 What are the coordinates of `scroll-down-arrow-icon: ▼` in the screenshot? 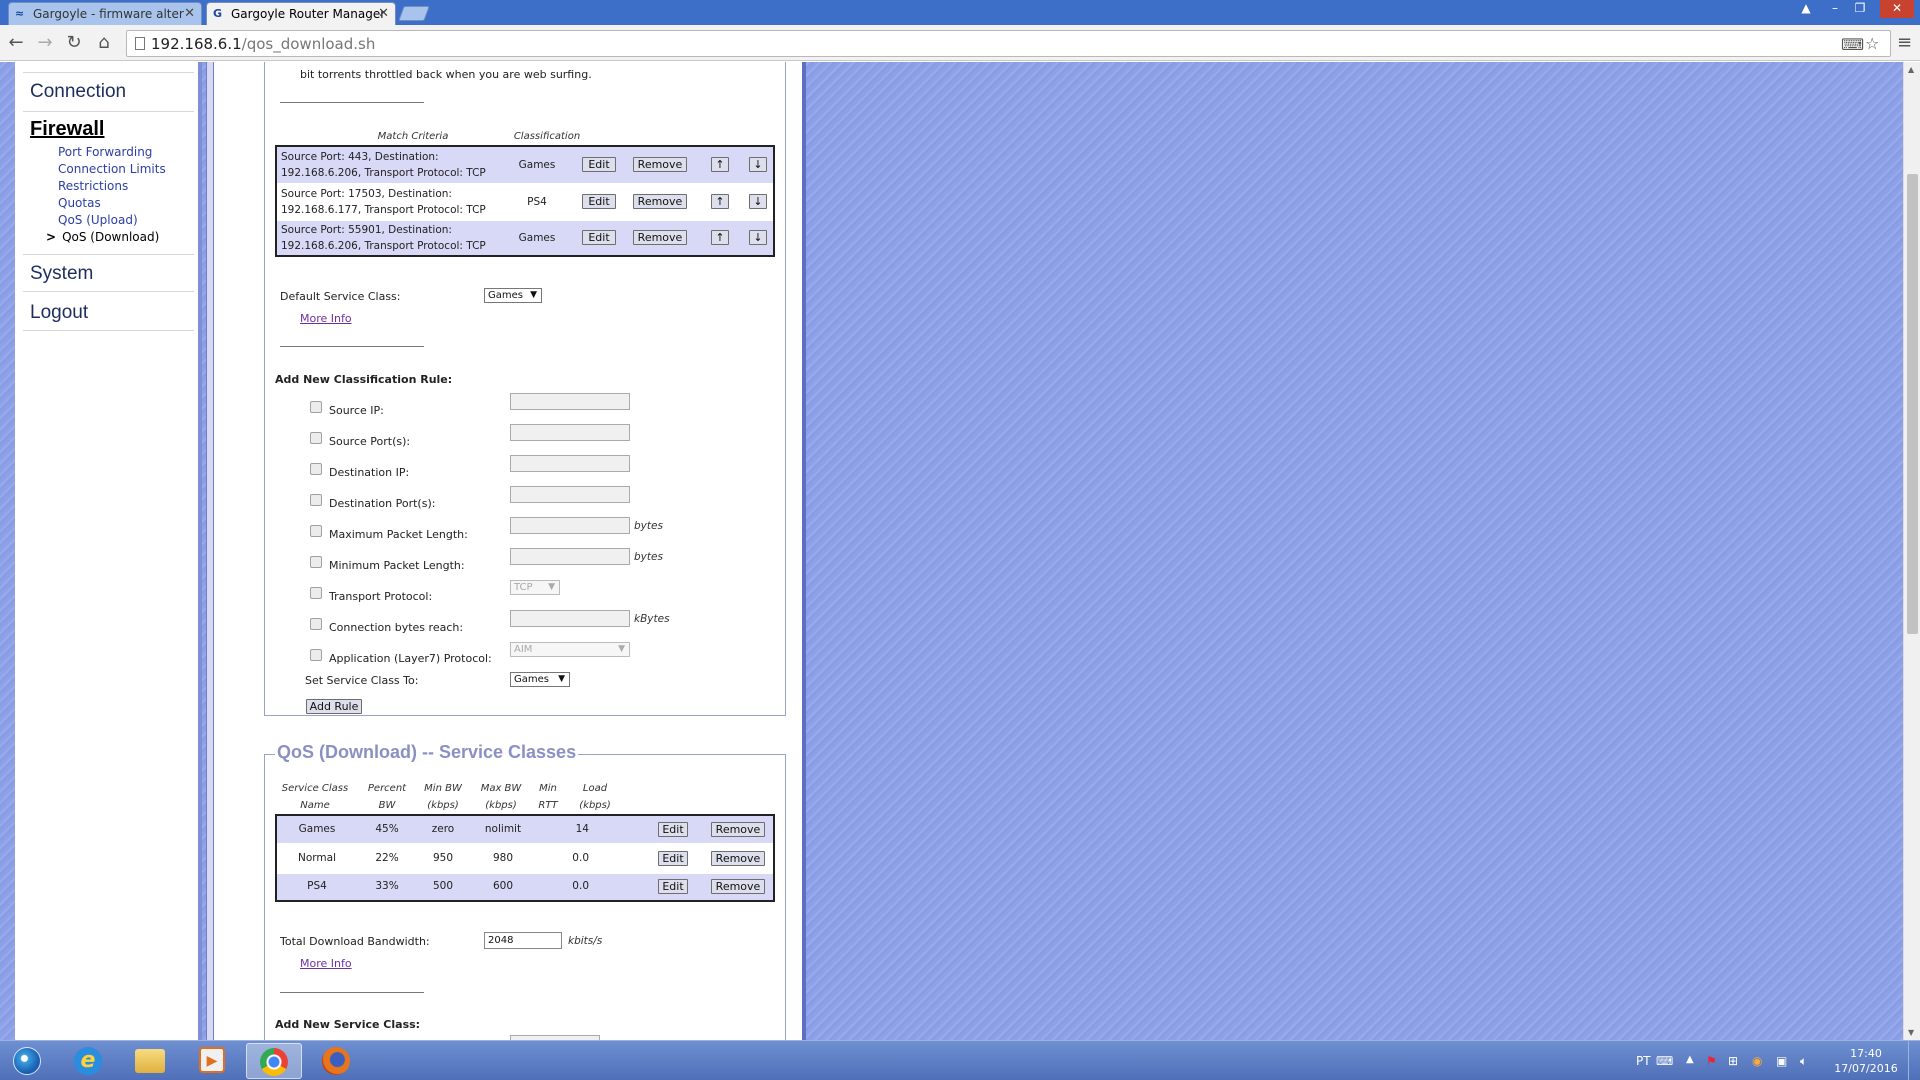 It's located at (1911, 1032).